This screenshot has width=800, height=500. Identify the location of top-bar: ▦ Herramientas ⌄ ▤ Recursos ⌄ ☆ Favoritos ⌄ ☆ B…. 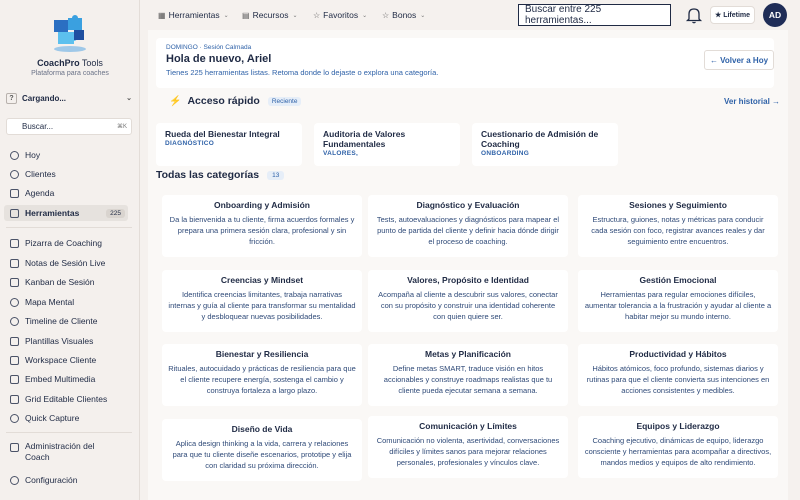
(470, 15).